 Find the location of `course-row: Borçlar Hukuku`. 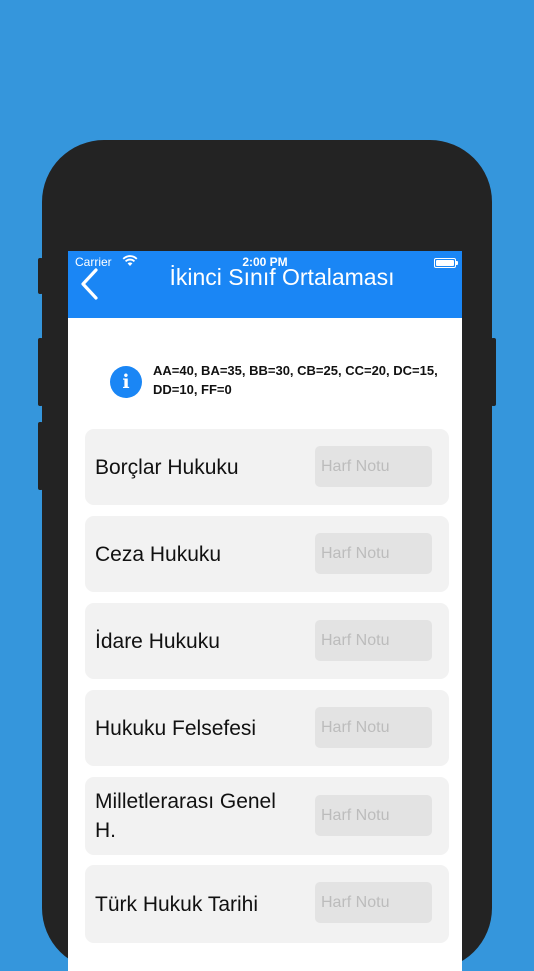

course-row: Borçlar Hukuku is located at coordinates (267, 467).